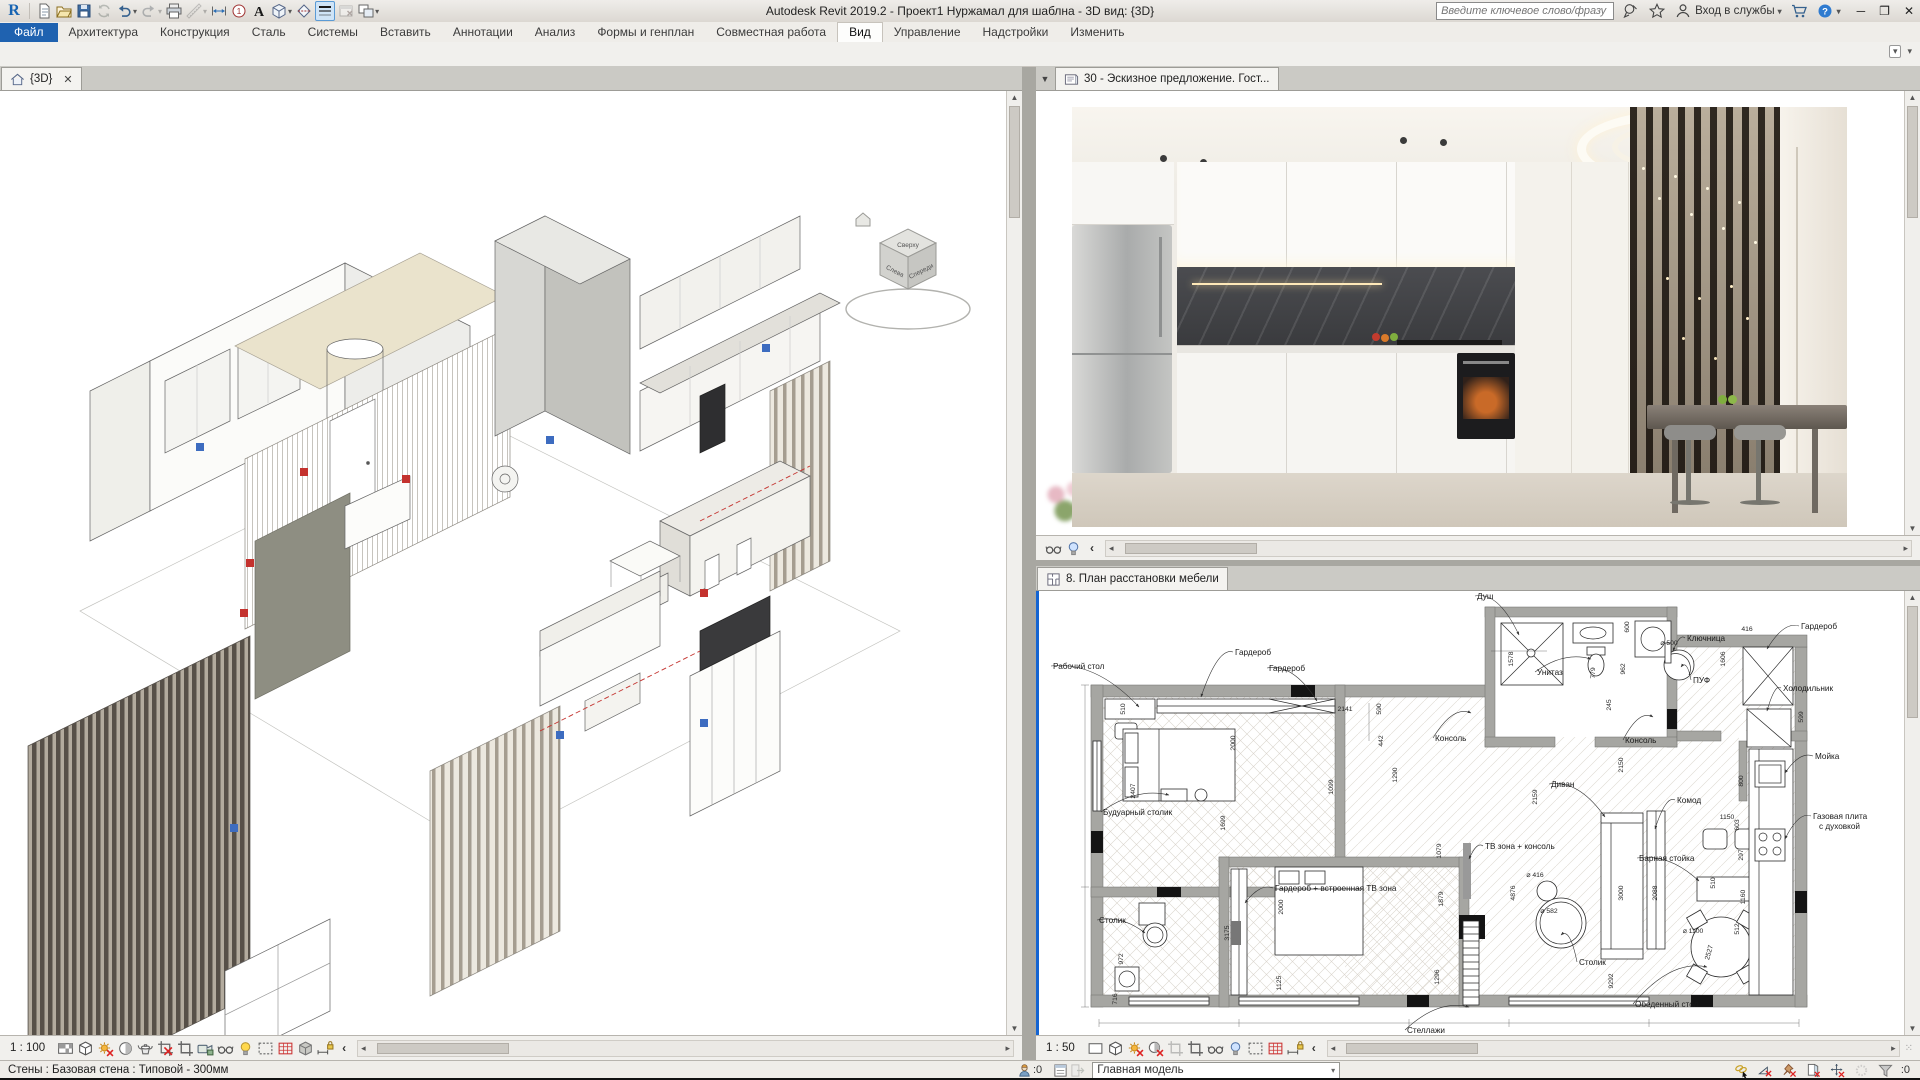  Describe the element at coordinates (1861, 1070) in the screenshot. I see `dimgear-icon` at that location.